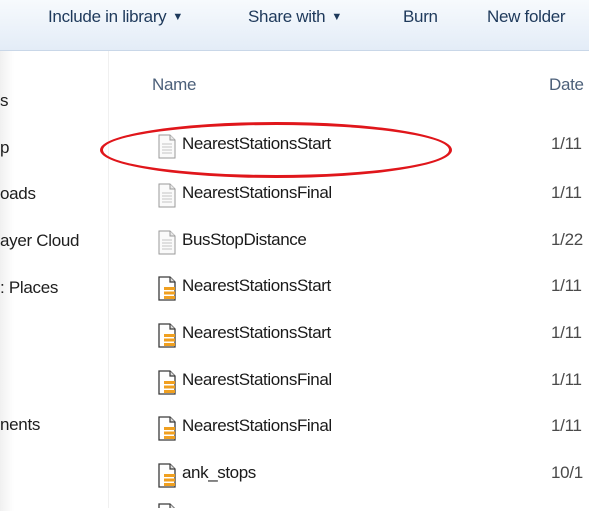 This screenshot has height=511, width=589. Describe the element at coordinates (219, 472) in the screenshot. I see `file-name: ank_stops` at that location.